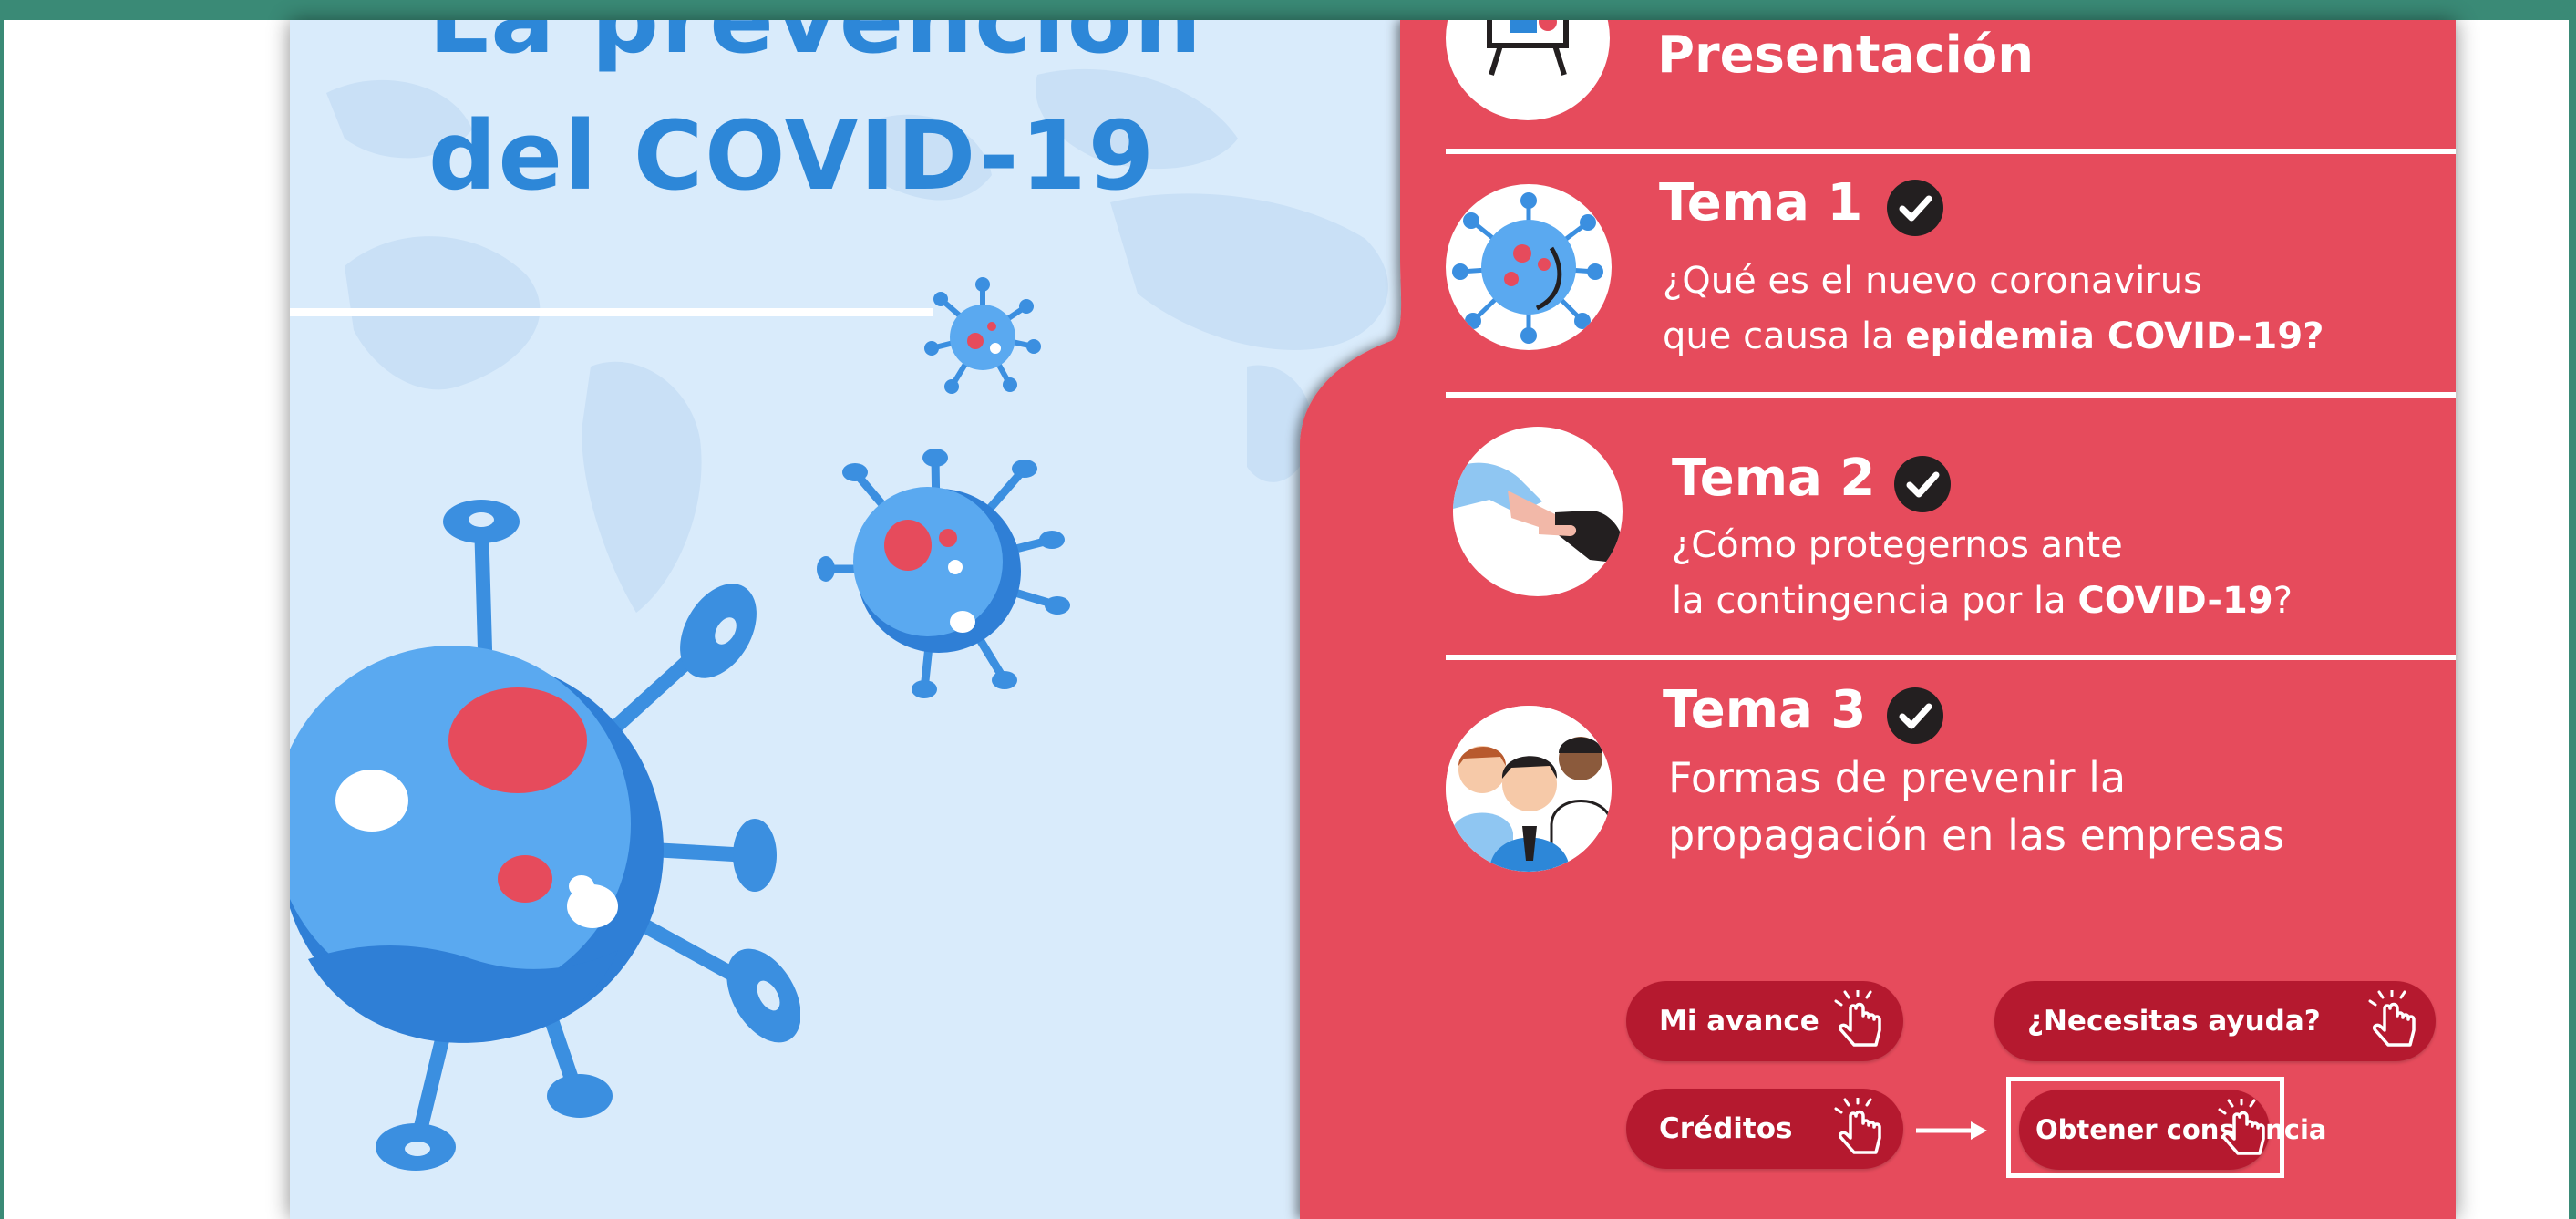  What do you see at coordinates (2174, 1022) in the screenshot?
I see `help-button-label: ¿Necesitas ayuda?` at bounding box center [2174, 1022].